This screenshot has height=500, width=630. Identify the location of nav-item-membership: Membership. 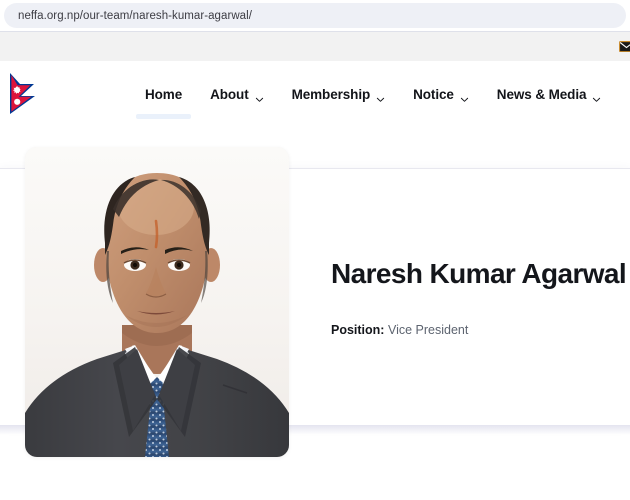
(339, 94).